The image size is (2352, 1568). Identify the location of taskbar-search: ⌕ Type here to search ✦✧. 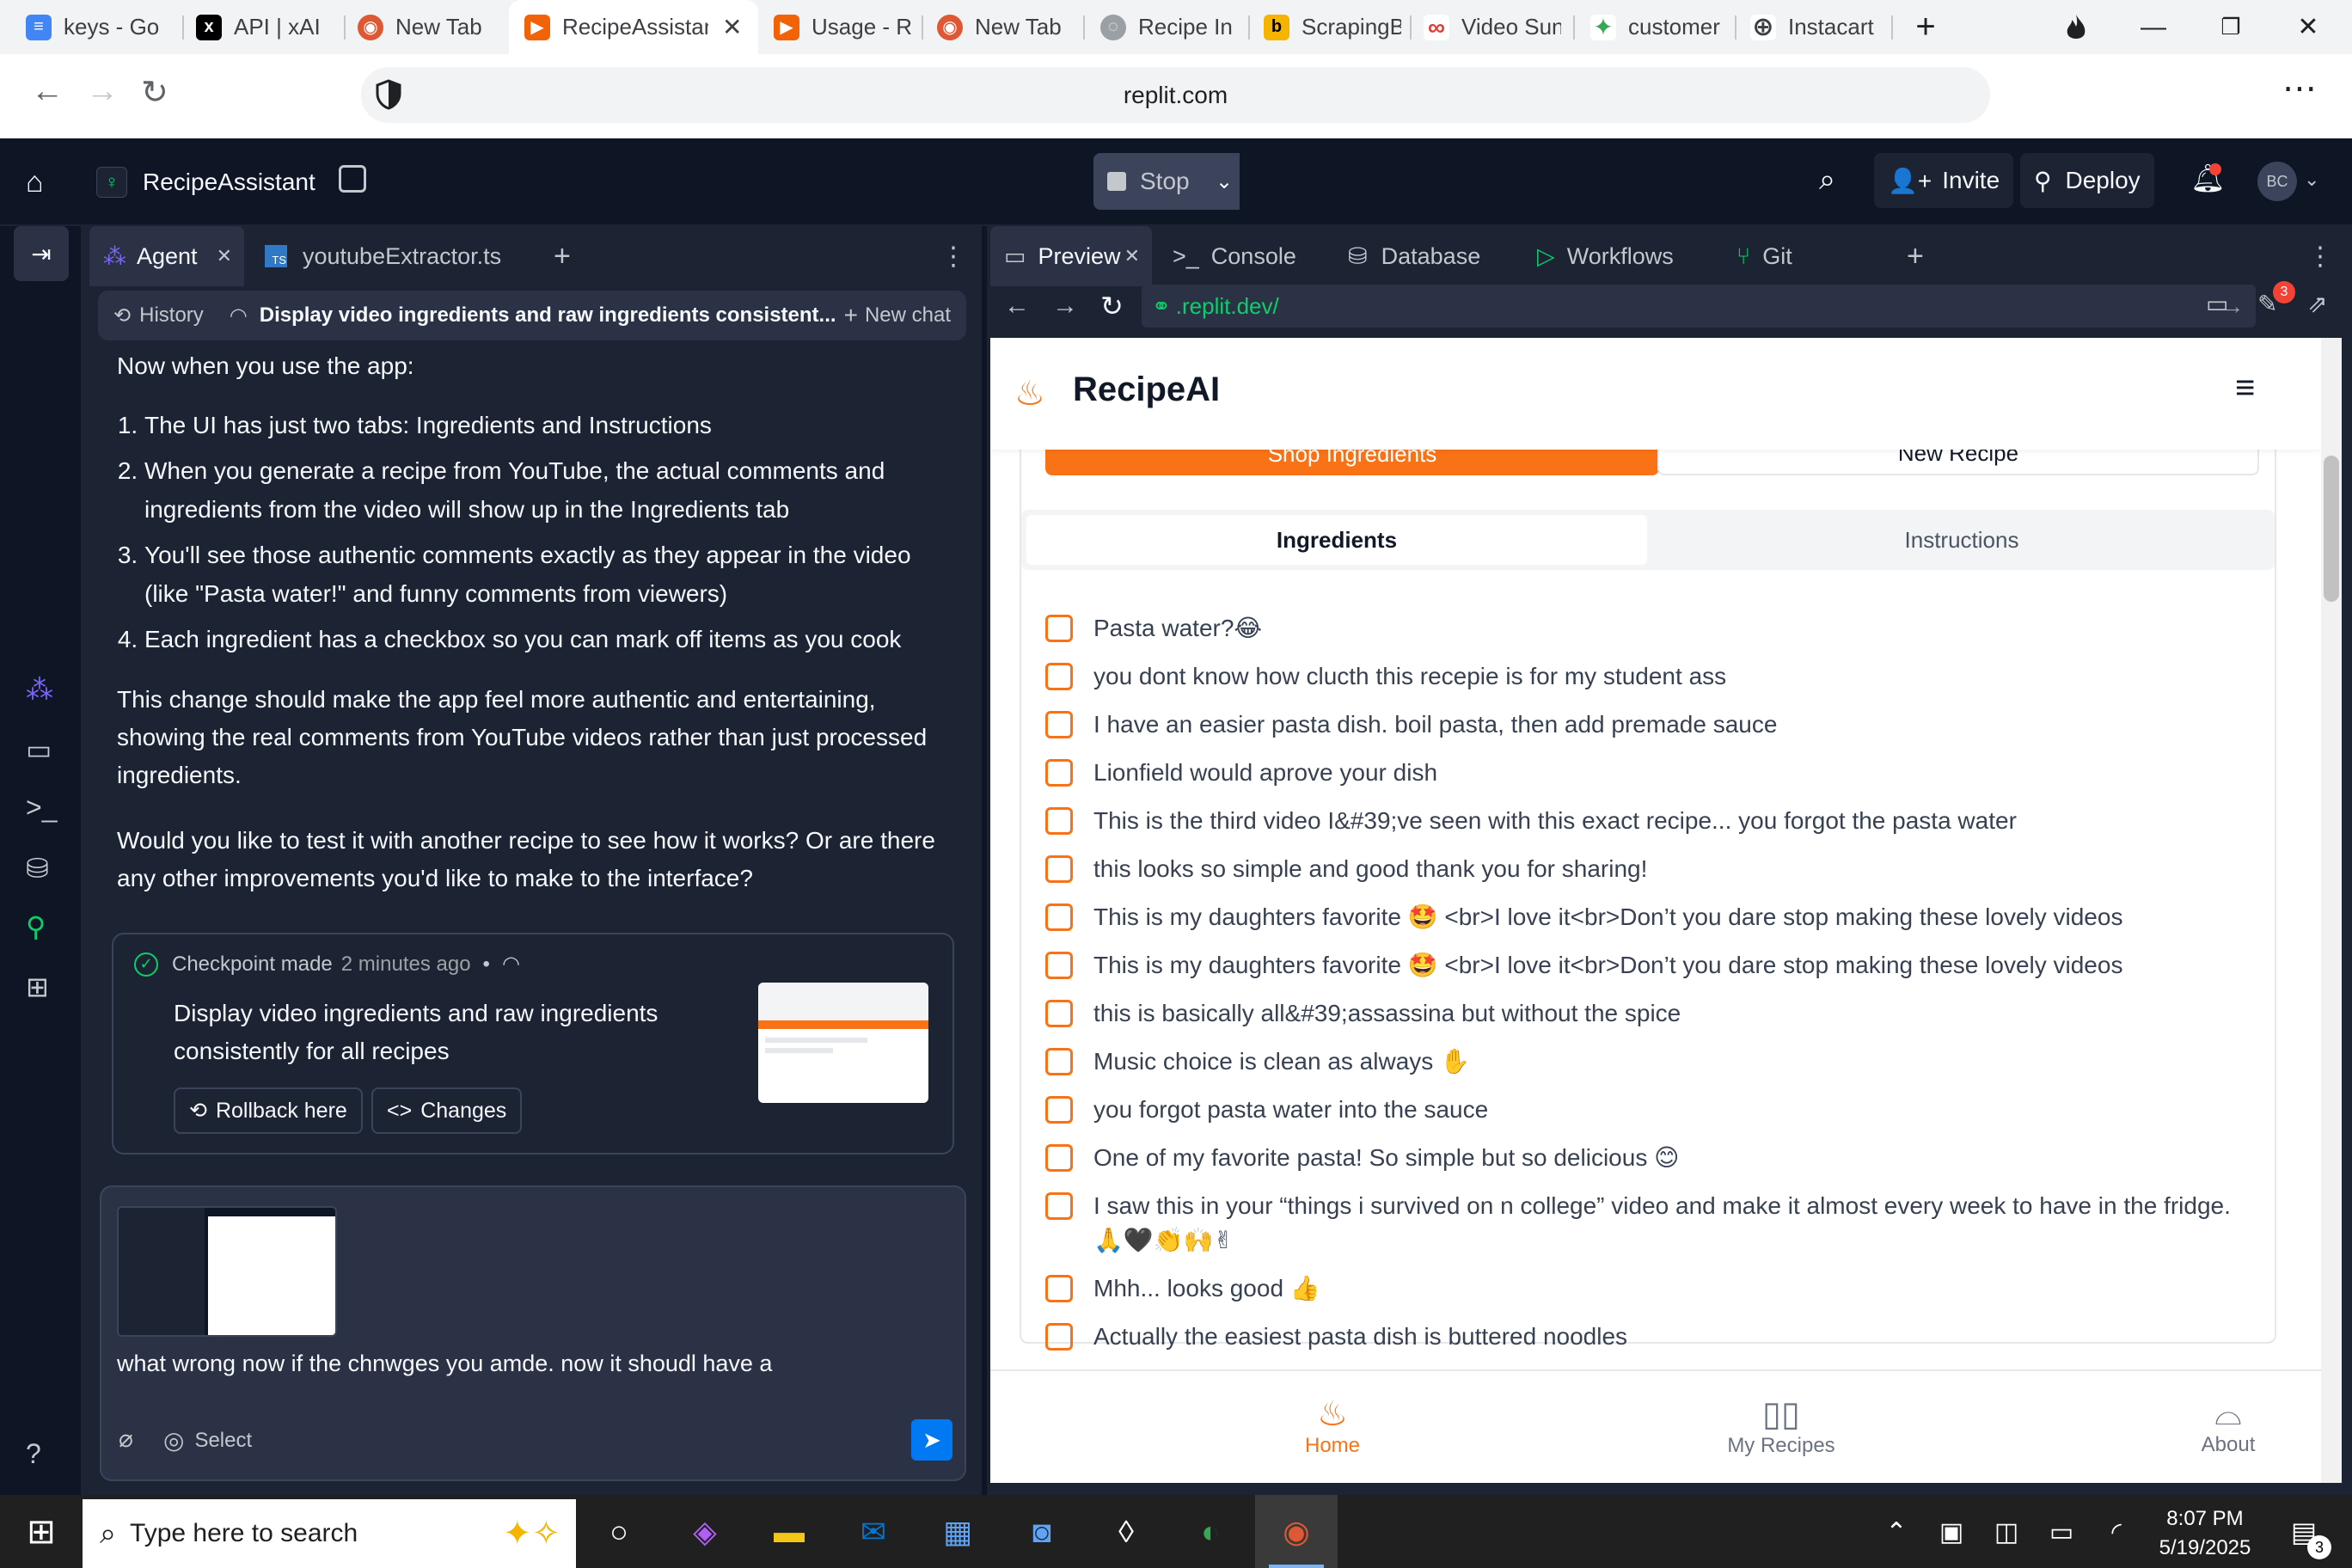
(329, 1533).